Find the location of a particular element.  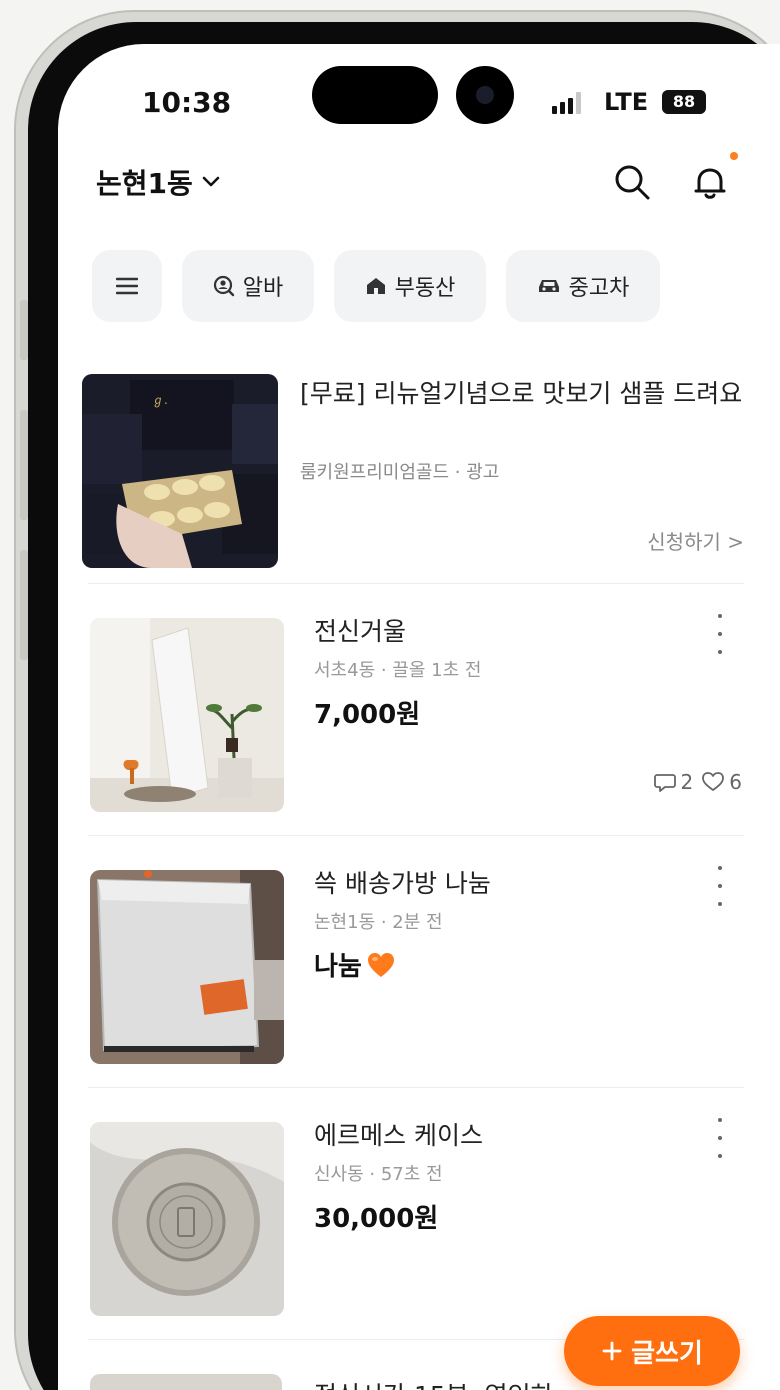

ad-thumbnail: ℊ. is located at coordinates (180, 471).